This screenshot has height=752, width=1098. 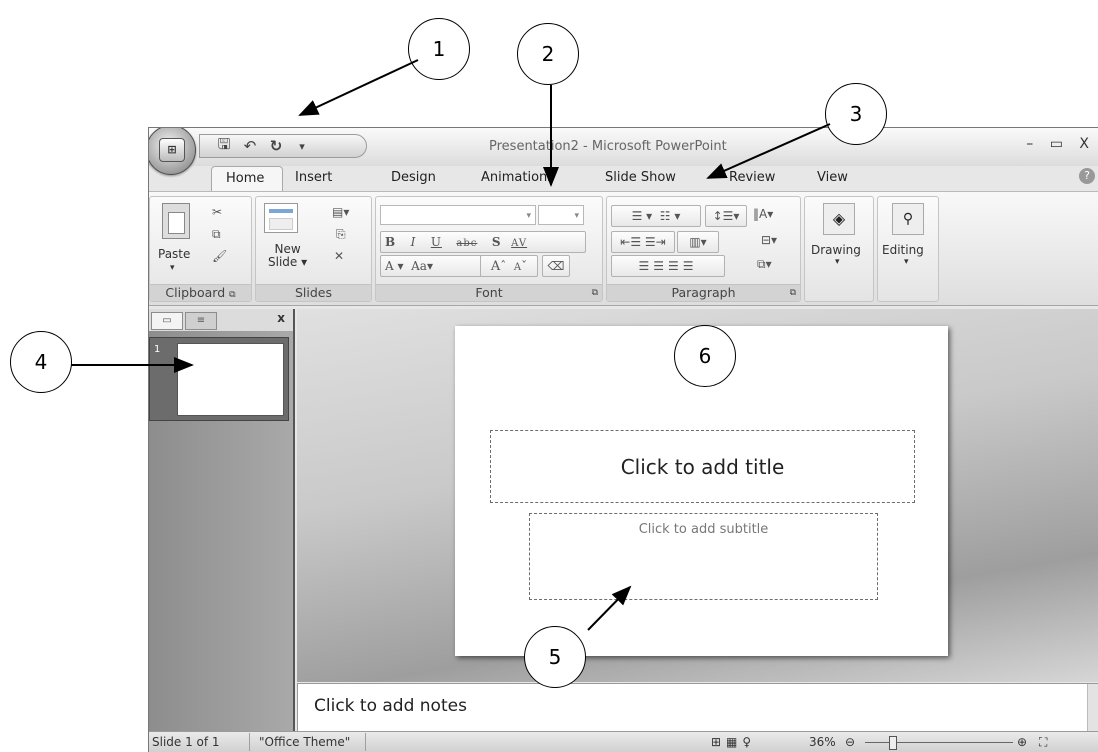 I want to click on strikethrough-button: abc, so click(x=466, y=243).